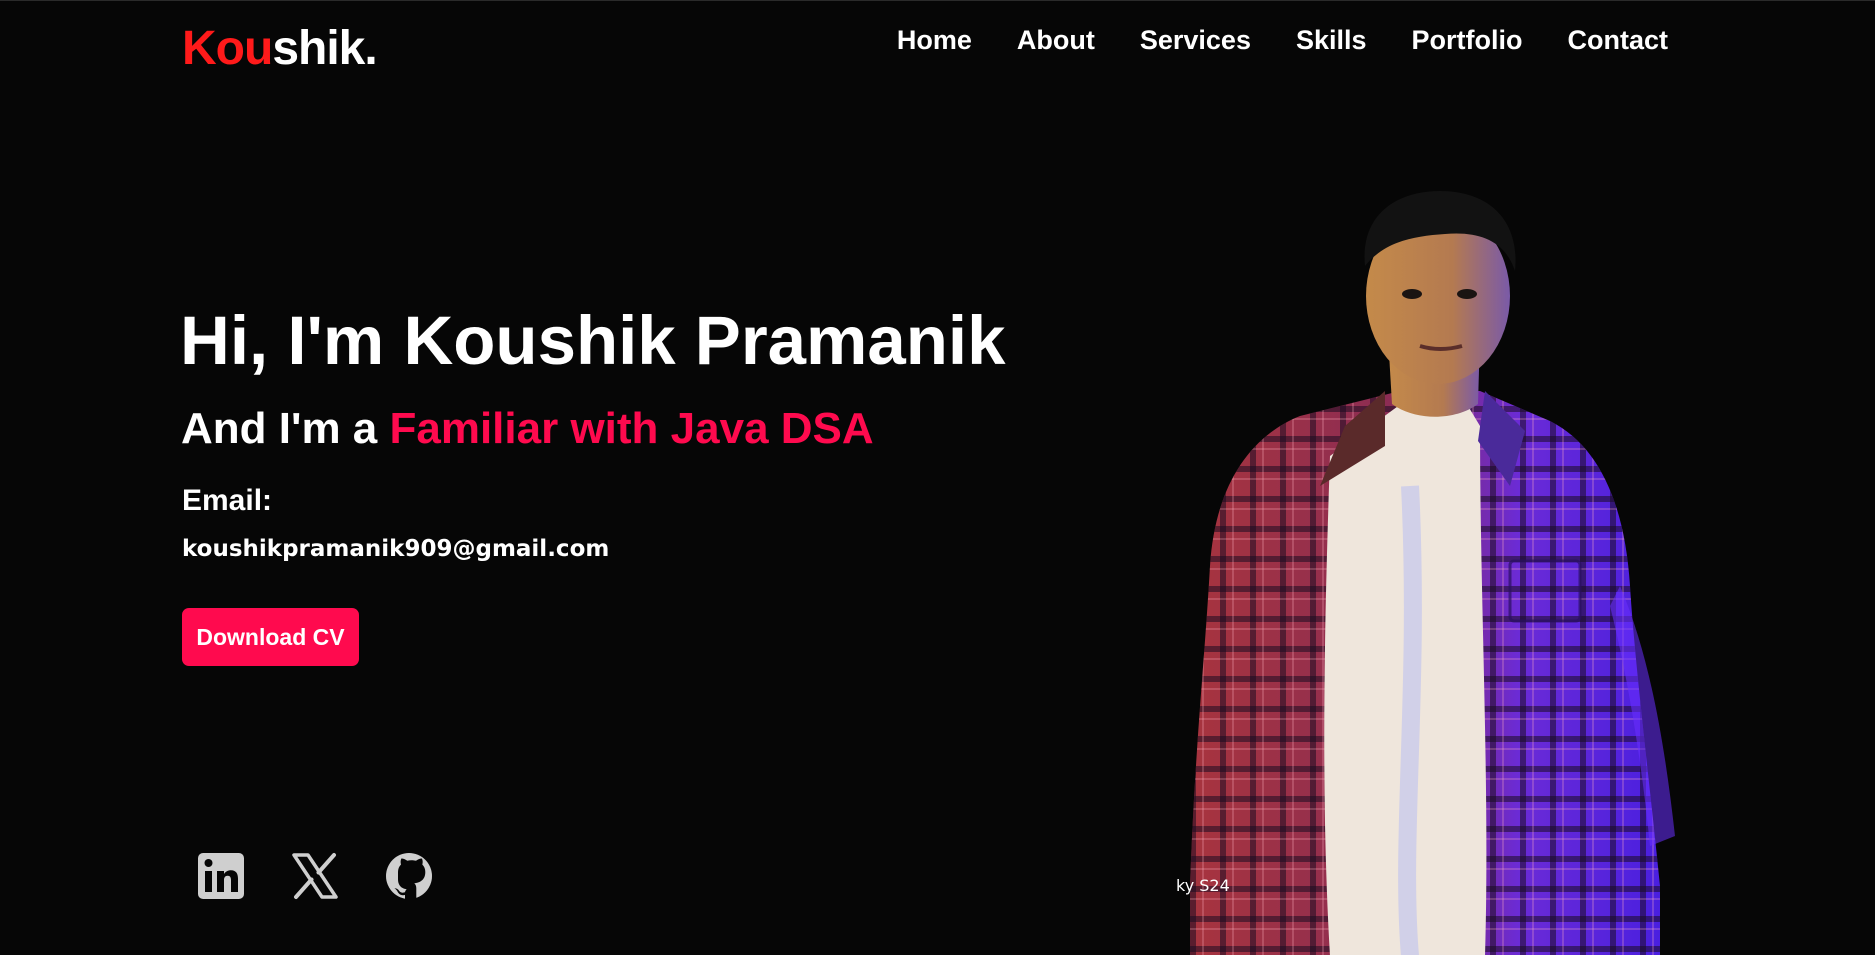 The height and width of the screenshot is (955, 1875). I want to click on social-links, so click(315, 876).